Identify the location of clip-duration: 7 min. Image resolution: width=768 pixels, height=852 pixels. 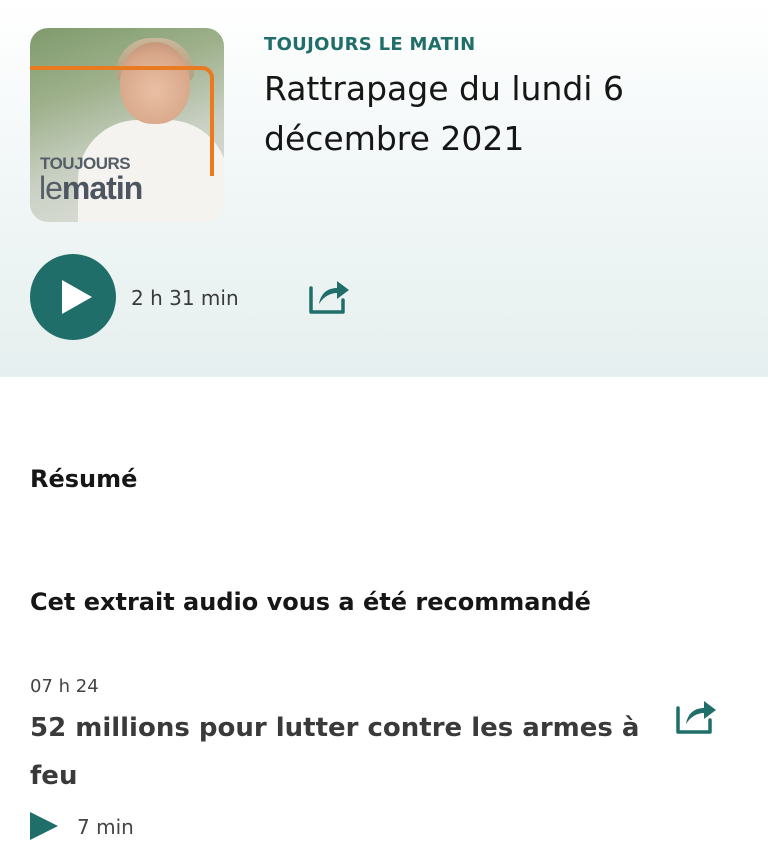
(105, 827).